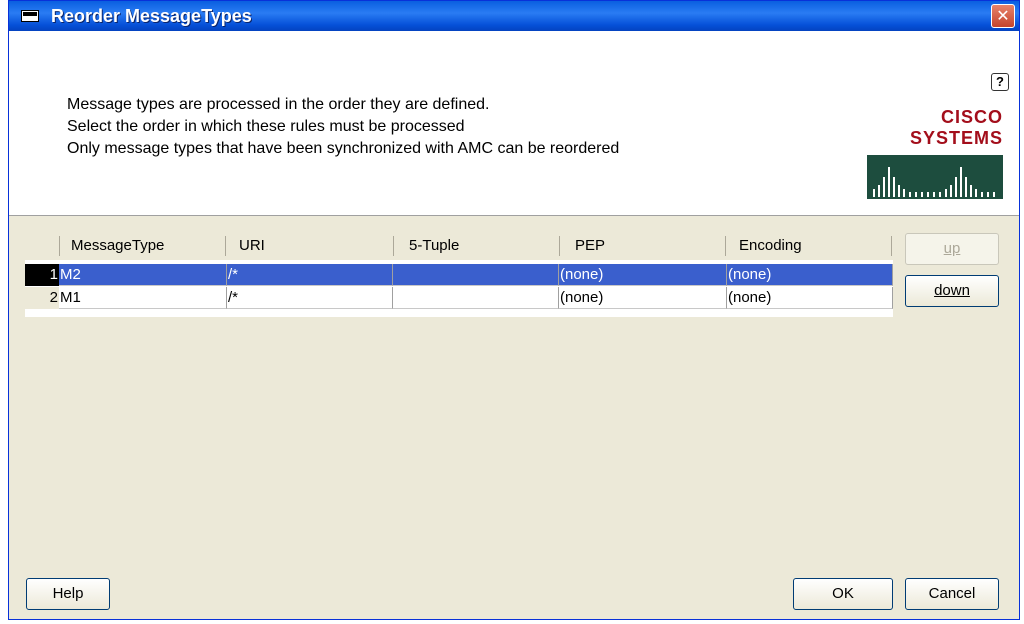 Image resolution: width=1024 pixels, height=624 pixels. What do you see at coordinates (956, 127) in the screenshot?
I see `logo-text: CISCO SYSTEMS` at bounding box center [956, 127].